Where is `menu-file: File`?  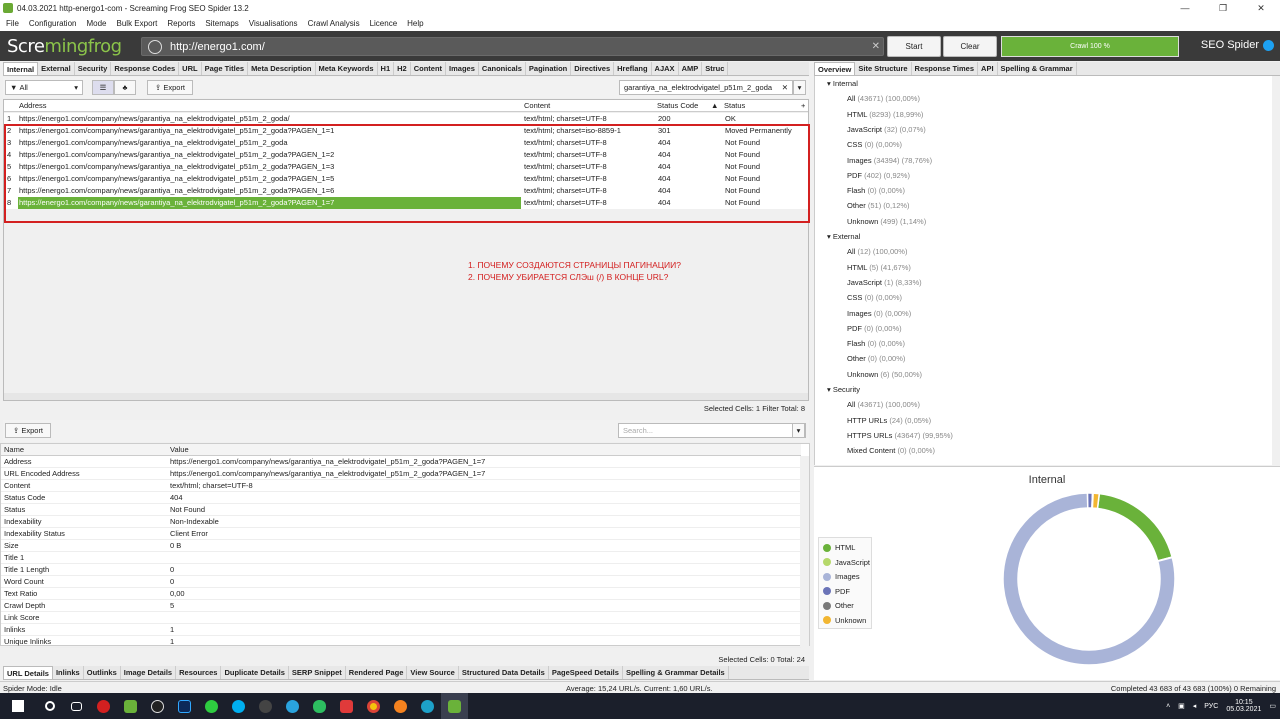
menu-file: File is located at coordinates (12, 23).